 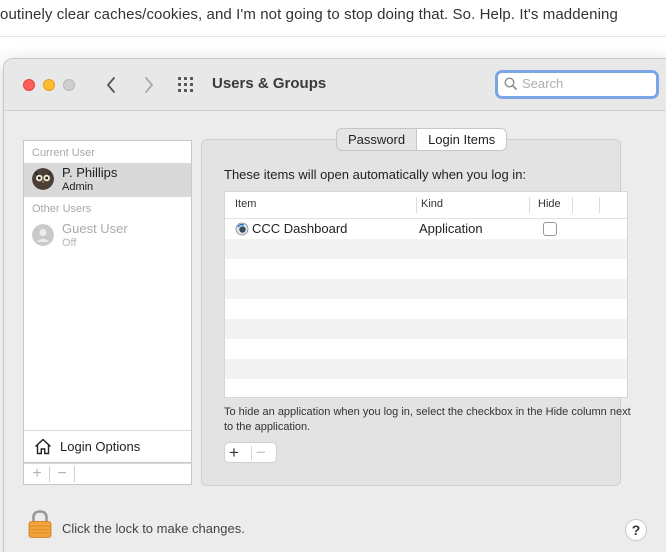 I want to click on column-header-hide: Hide, so click(x=549, y=204).